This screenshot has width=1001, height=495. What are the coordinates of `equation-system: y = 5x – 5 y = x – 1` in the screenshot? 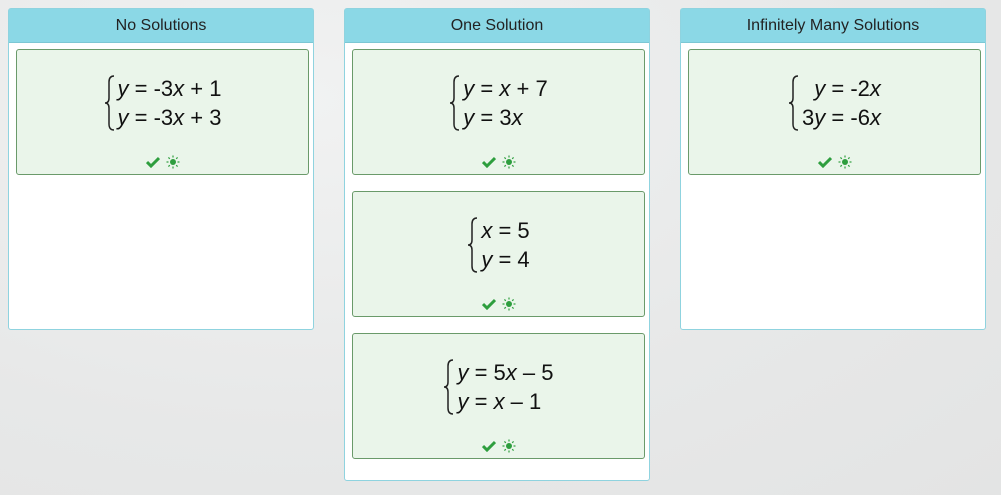 It's located at (498, 387).